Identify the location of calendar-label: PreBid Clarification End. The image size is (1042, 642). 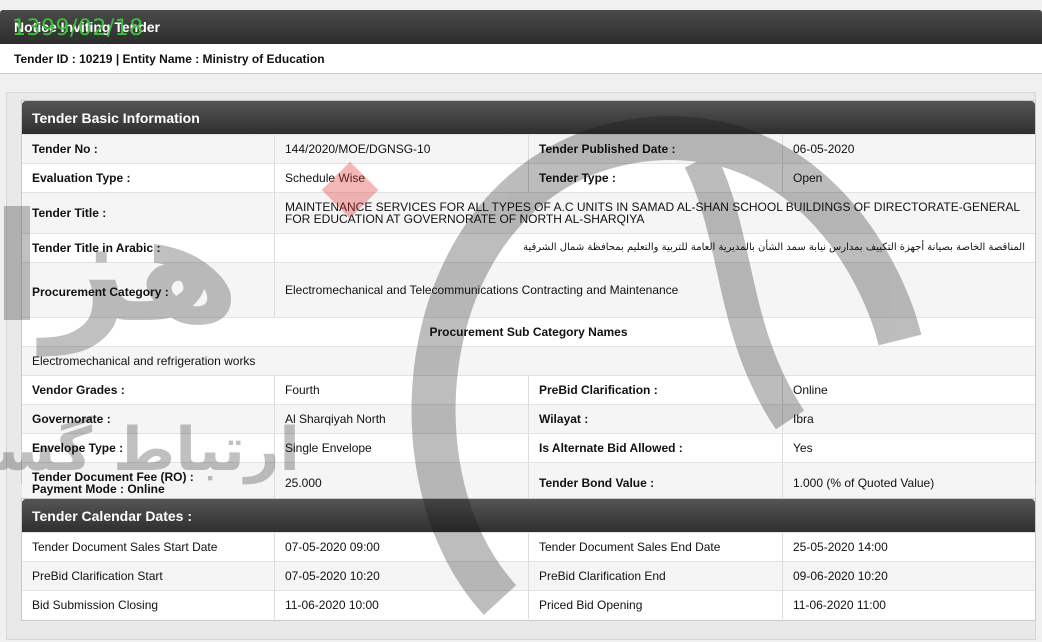
(656, 576).